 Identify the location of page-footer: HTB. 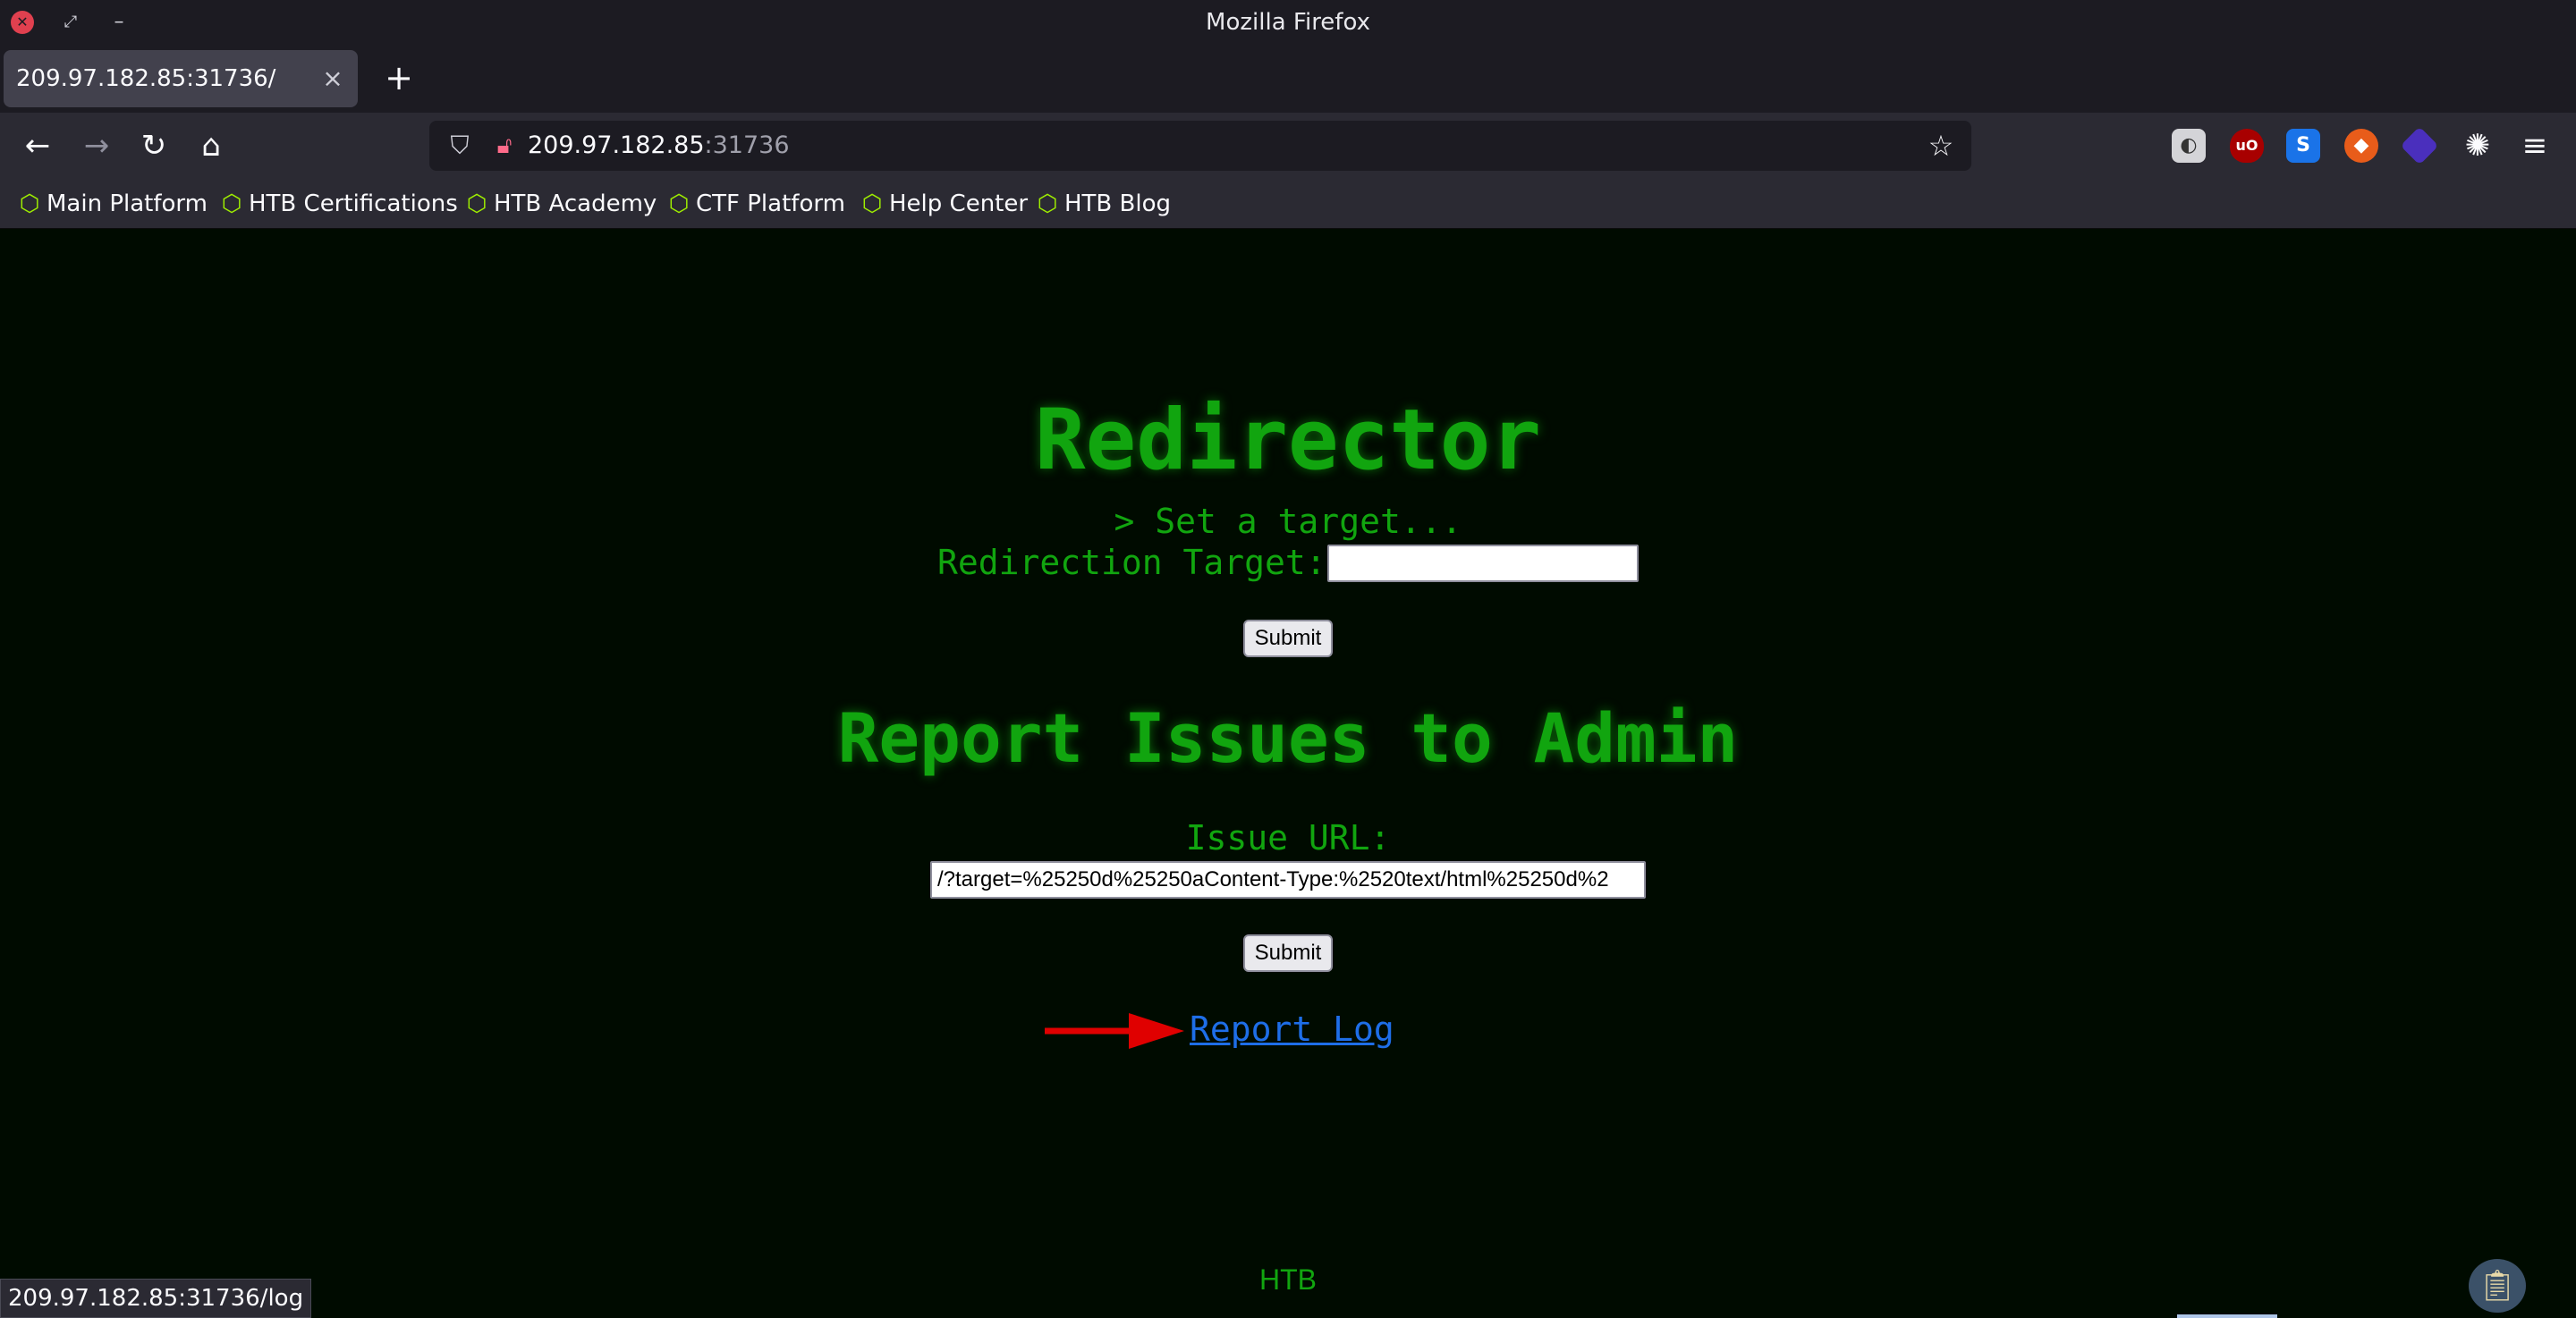
(1288, 1280).